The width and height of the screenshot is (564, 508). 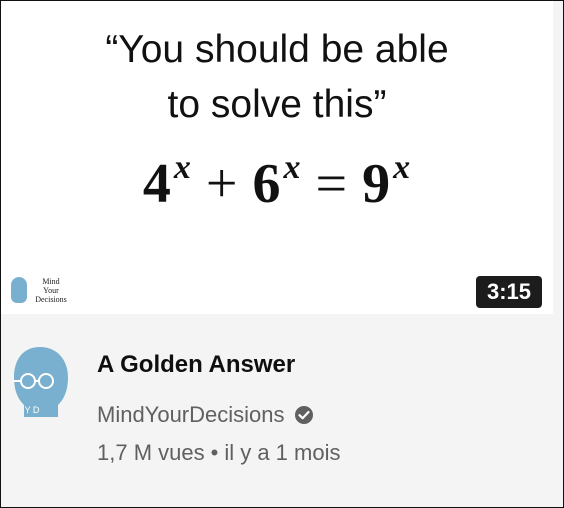 What do you see at coordinates (292, 167) in the screenshot?
I see `equation-exponent-2: x` at bounding box center [292, 167].